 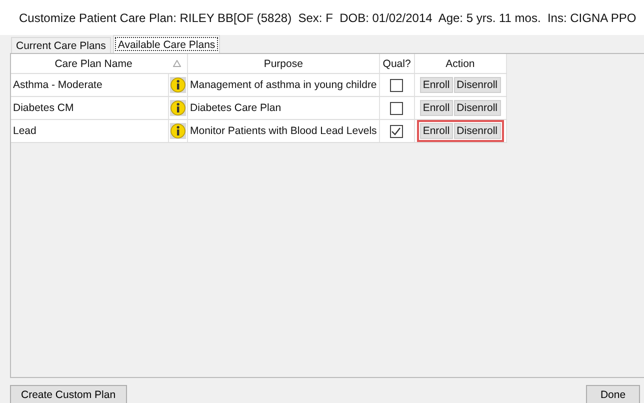 What do you see at coordinates (99, 64) in the screenshot?
I see `column-header: Care Plan Name` at bounding box center [99, 64].